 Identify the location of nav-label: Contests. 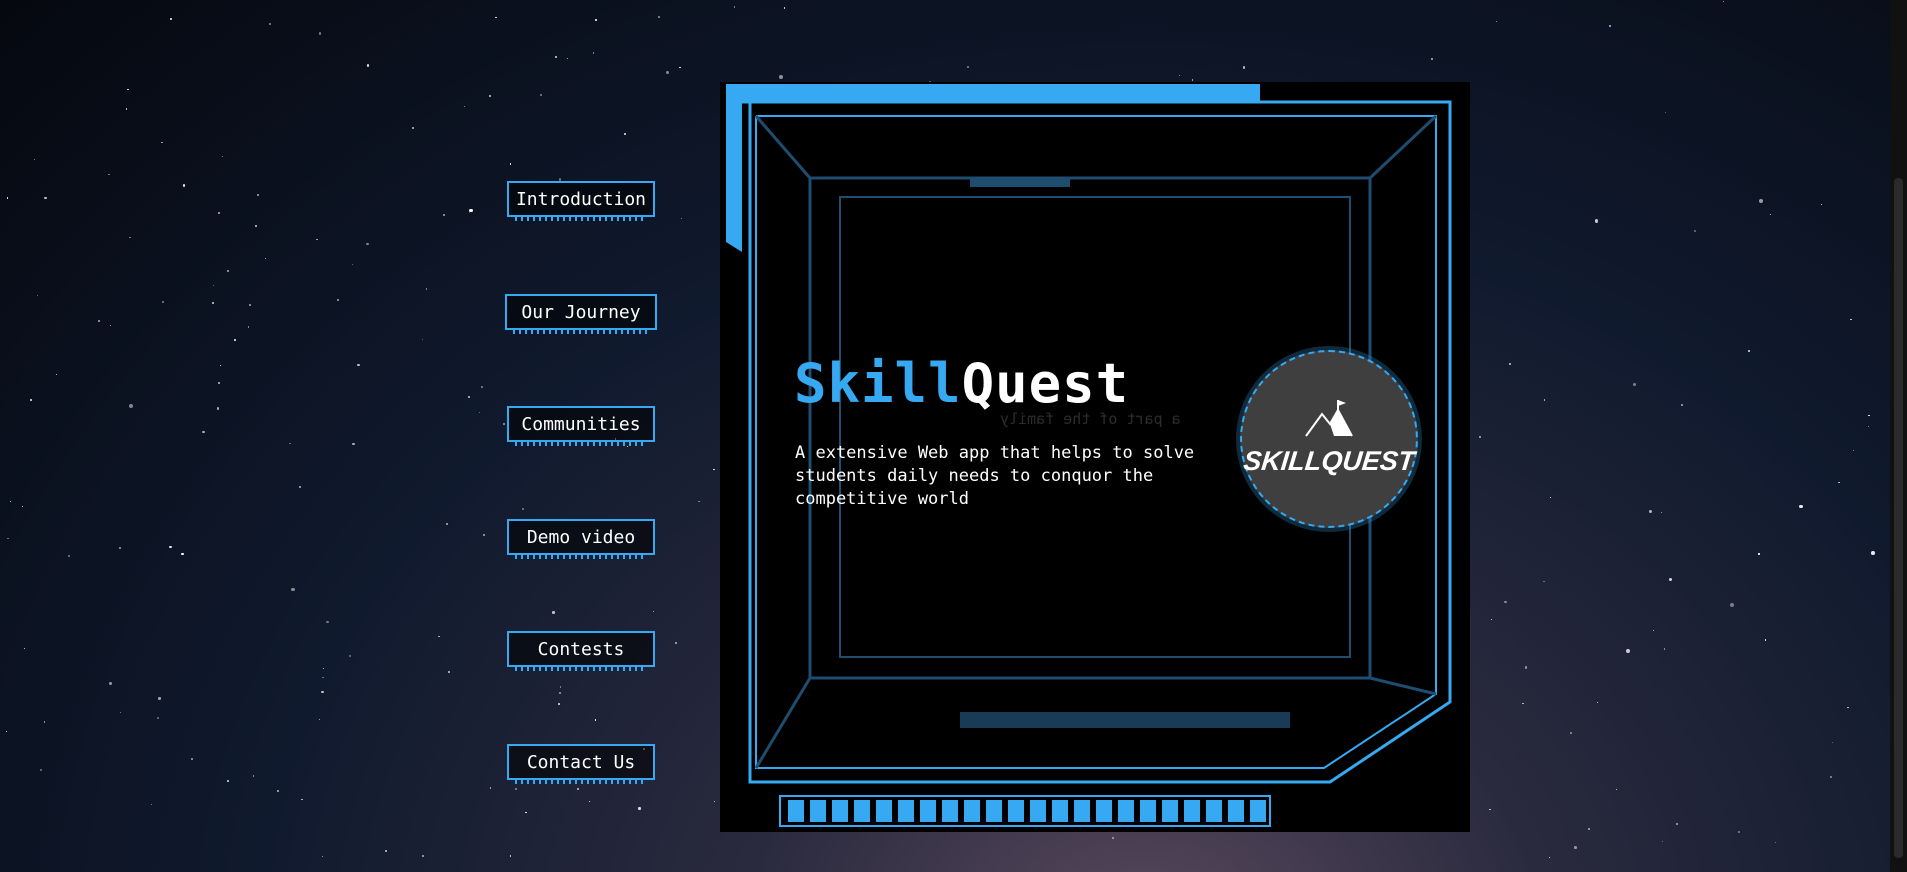
(581, 649).